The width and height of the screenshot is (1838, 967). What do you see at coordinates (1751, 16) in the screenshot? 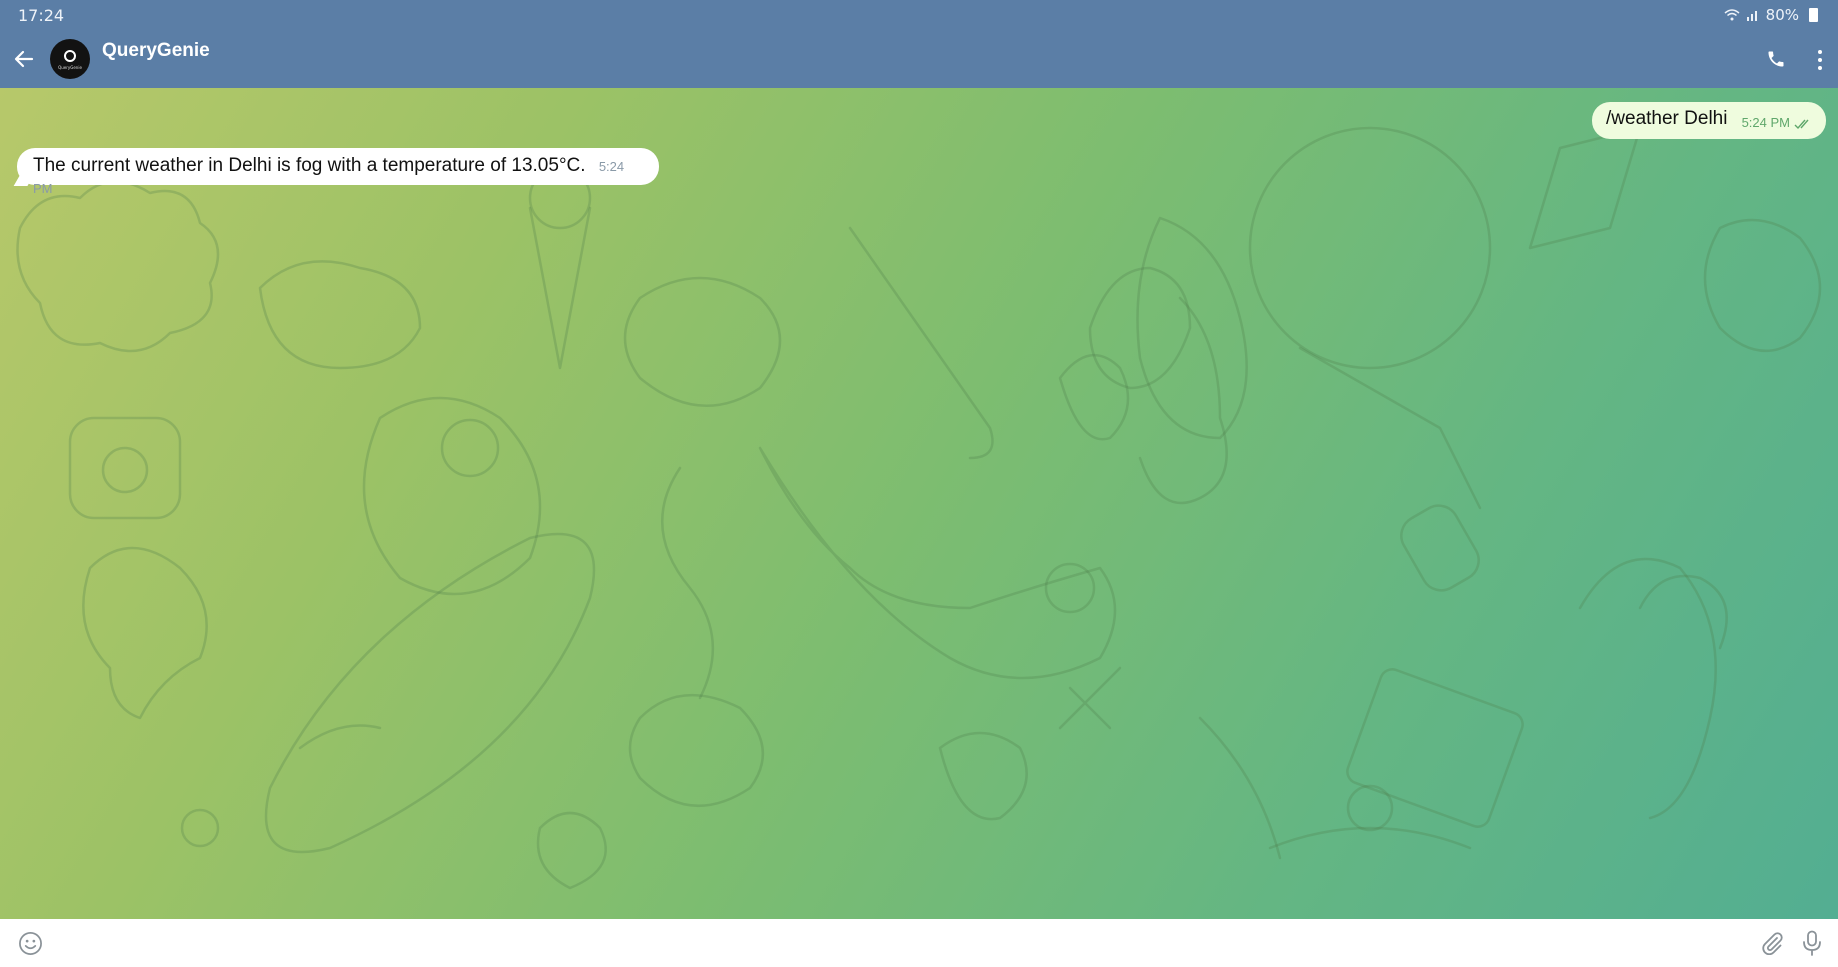
I see `signal-icon` at bounding box center [1751, 16].